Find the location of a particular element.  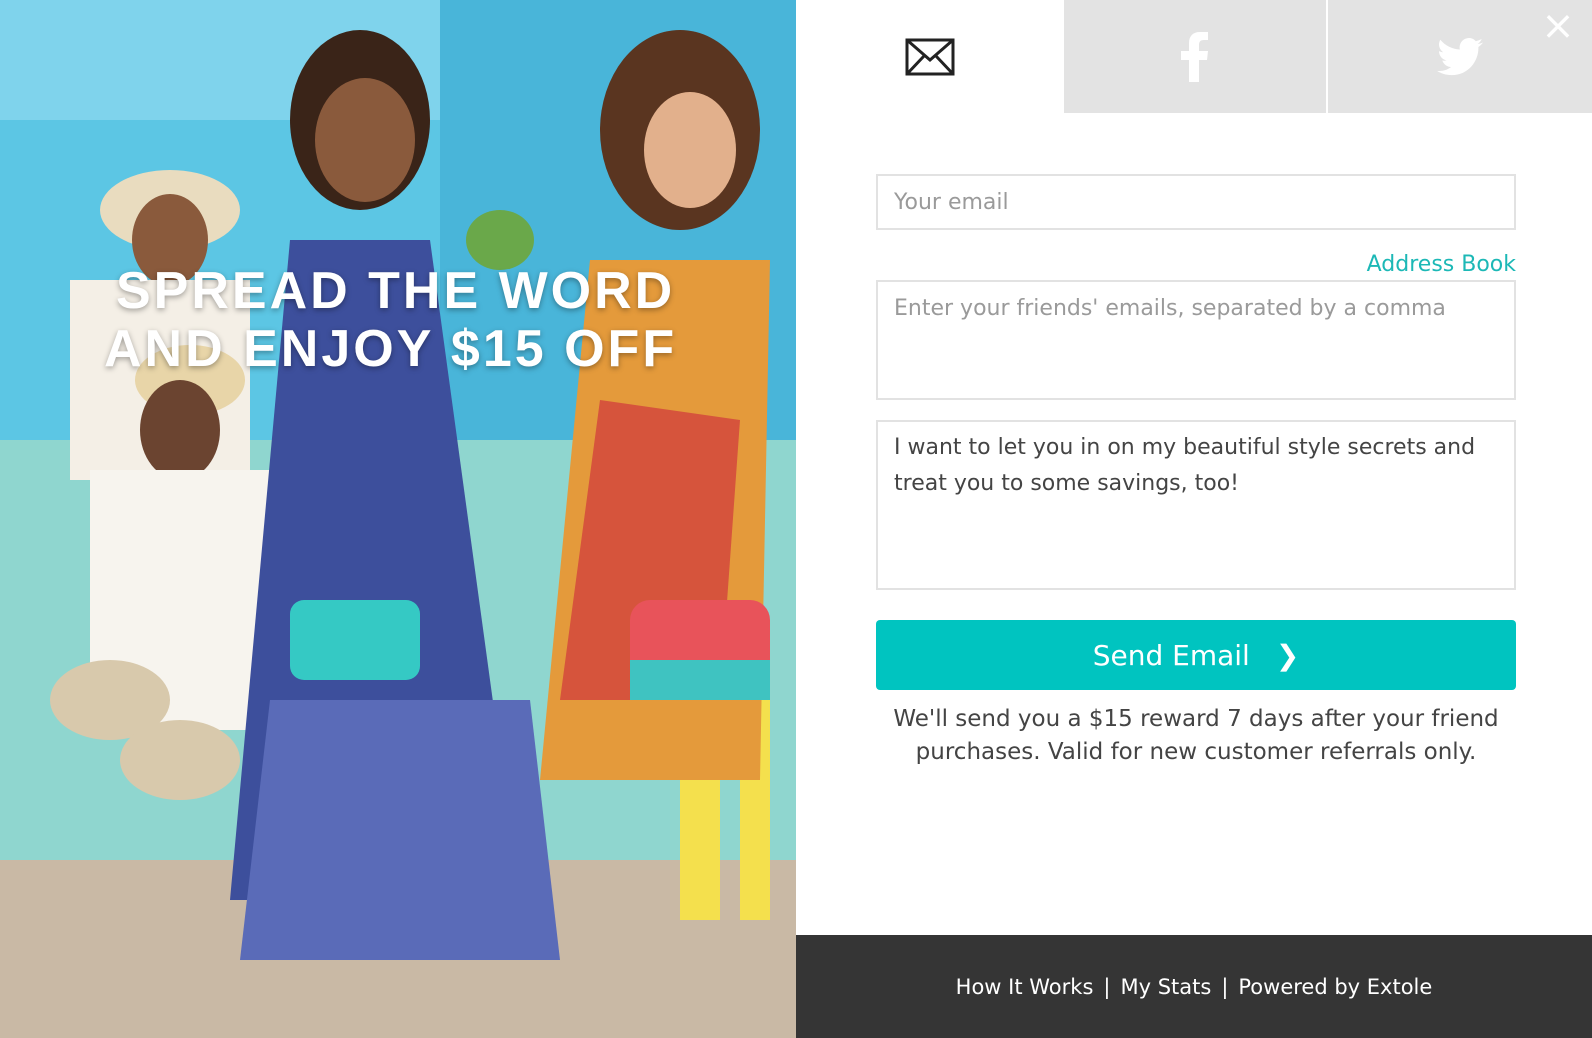

send-email-label: Send Email is located at coordinates (1171, 655).